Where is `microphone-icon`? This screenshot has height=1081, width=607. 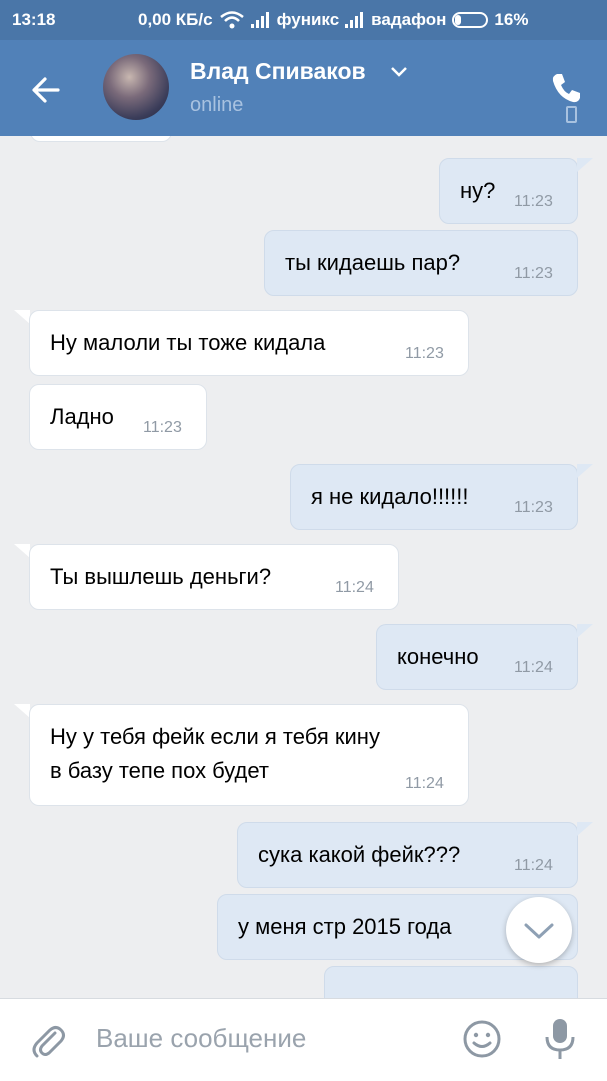
microphone-icon is located at coordinates (560, 1039).